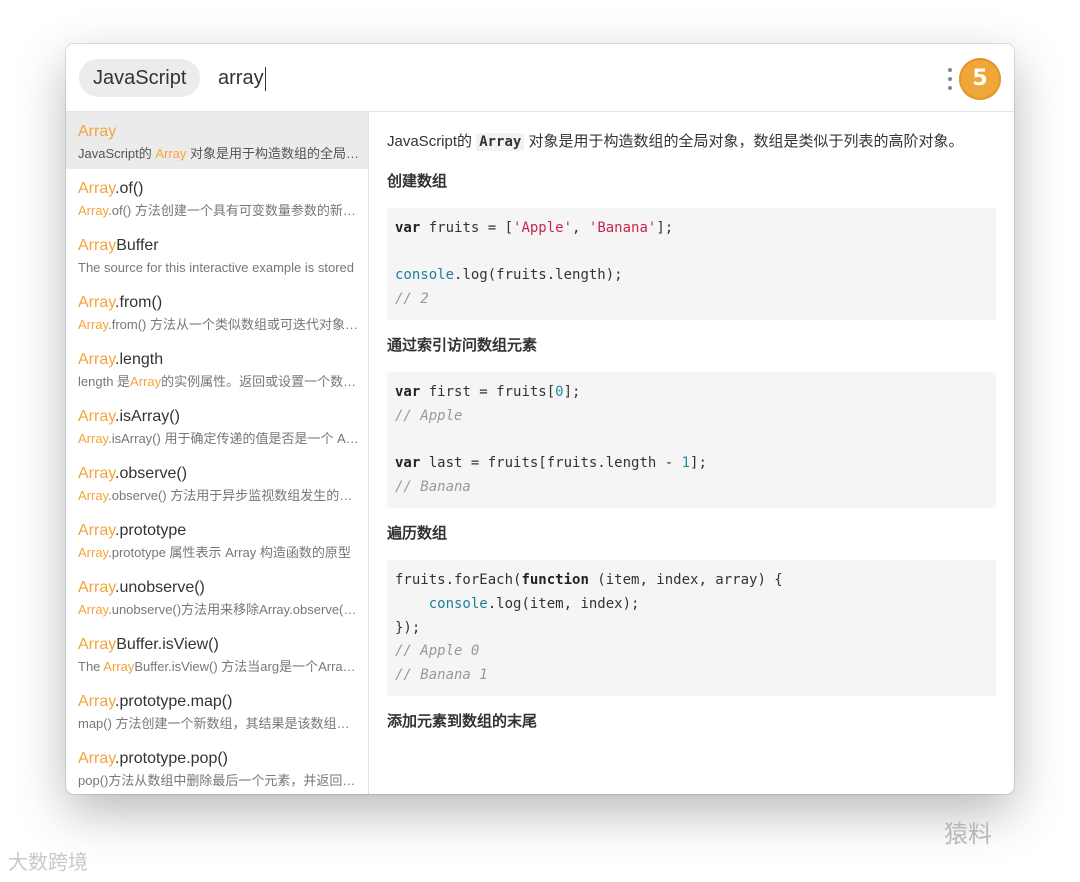 The width and height of the screenshot is (1080, 882). Describe the element at coordinates (219, 495) in the screenshot. I see `result-description: Array.observe() 方法用于异步监视数组发生的变化` at that location.